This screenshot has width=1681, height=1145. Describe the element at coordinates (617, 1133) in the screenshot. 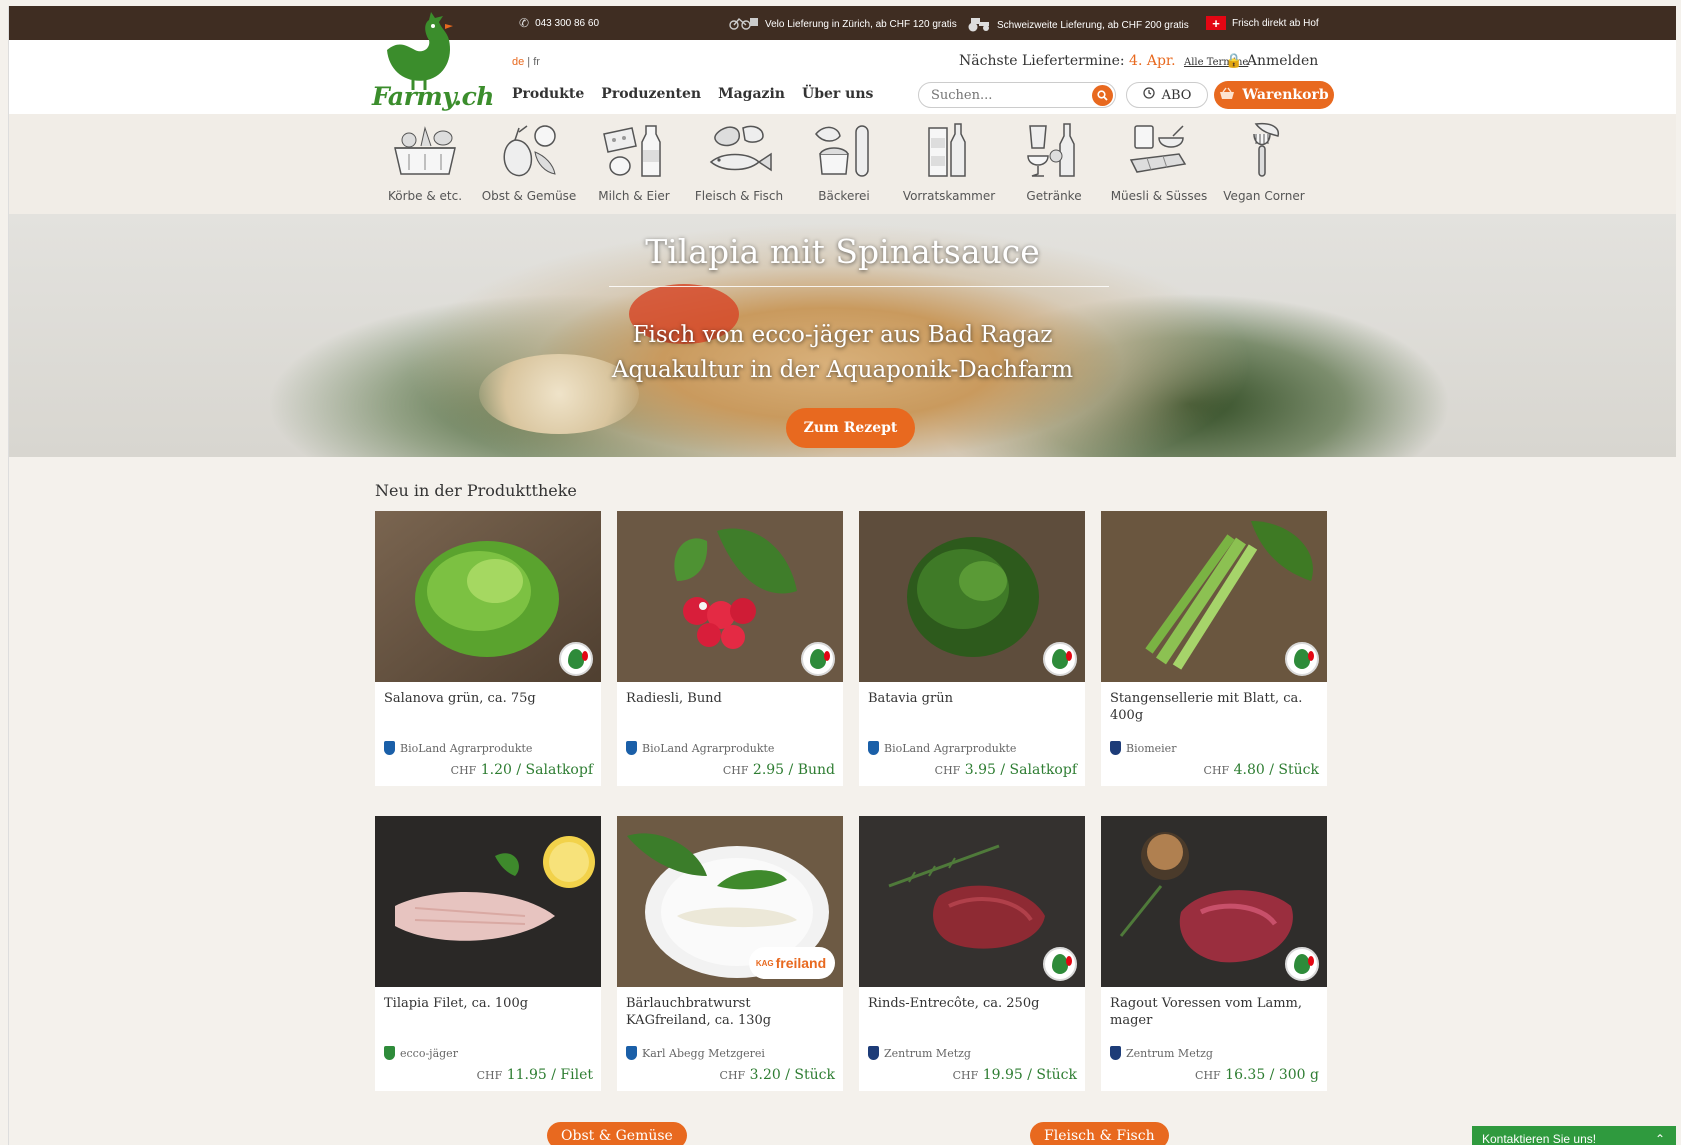

I see `category-button-obst-gemuese: Obst & Gemüse` at that location.